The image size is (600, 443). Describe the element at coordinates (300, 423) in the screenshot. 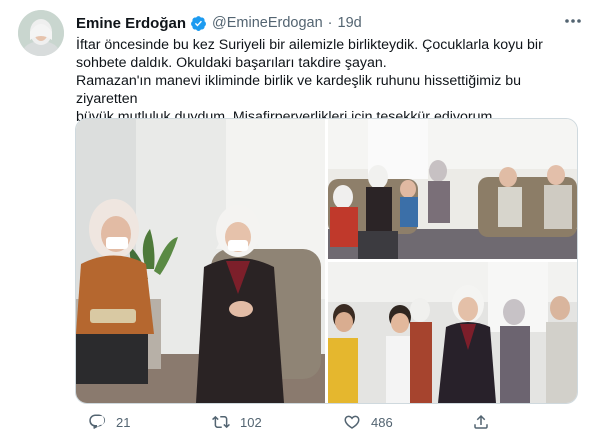

I see `action-bar: 21 102 486` at that location.